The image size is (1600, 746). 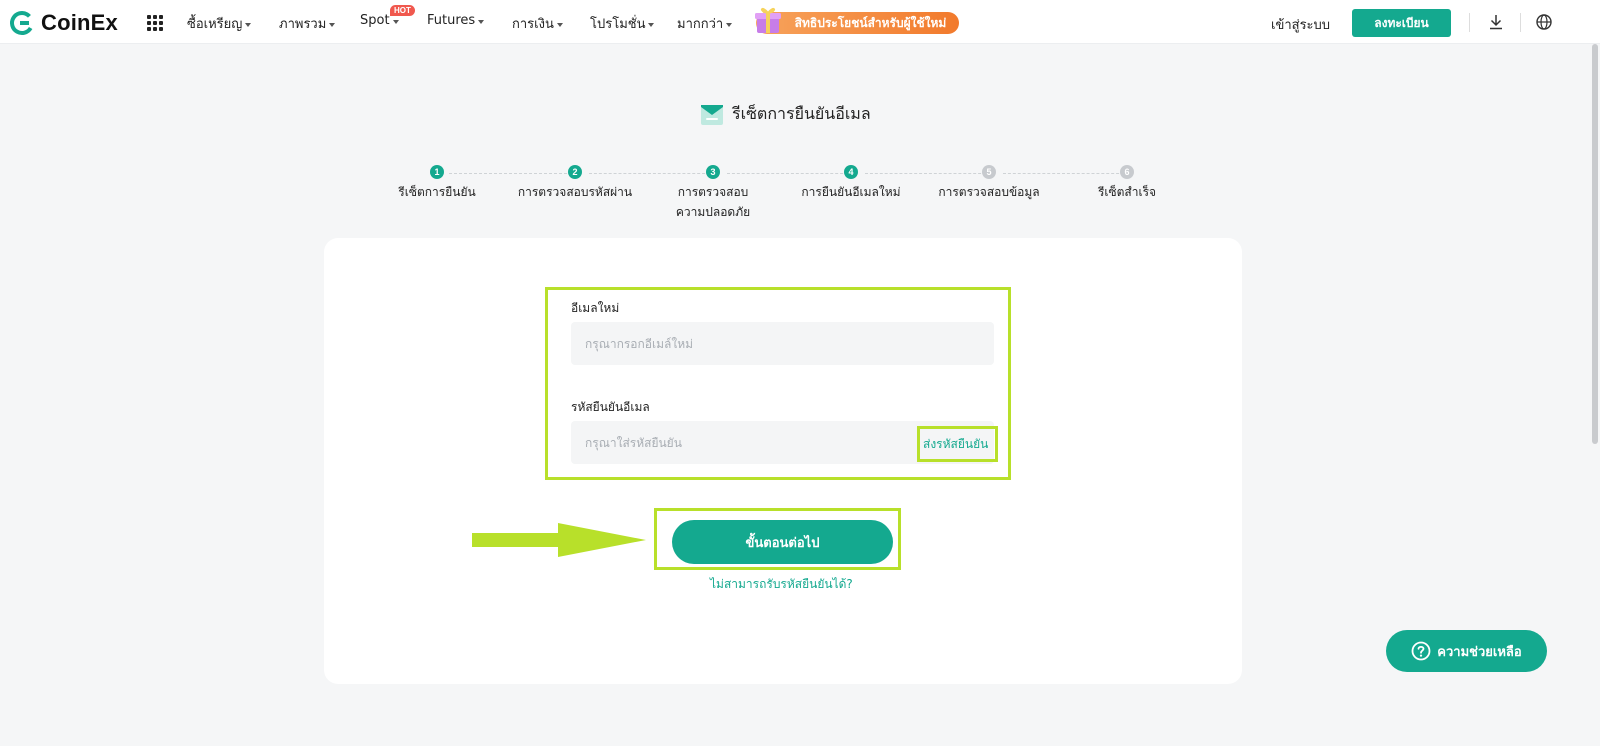 I want to click on step-1: 1 รีเซ็ตการยืนยัน, so click(x=437, y=183).